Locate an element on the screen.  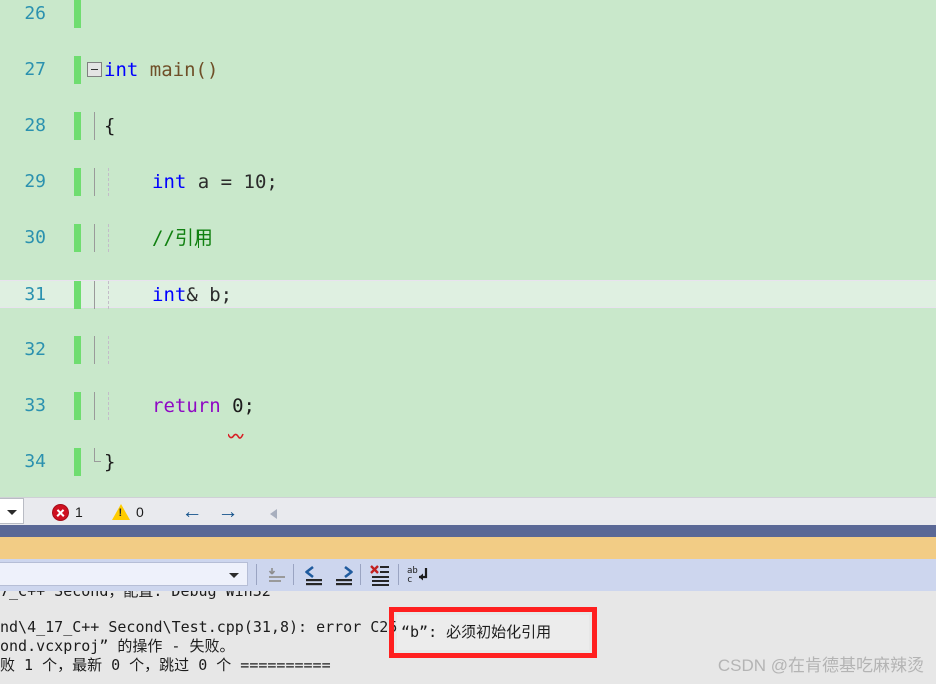
line-number: 31 is located at coordinates (35, 294).